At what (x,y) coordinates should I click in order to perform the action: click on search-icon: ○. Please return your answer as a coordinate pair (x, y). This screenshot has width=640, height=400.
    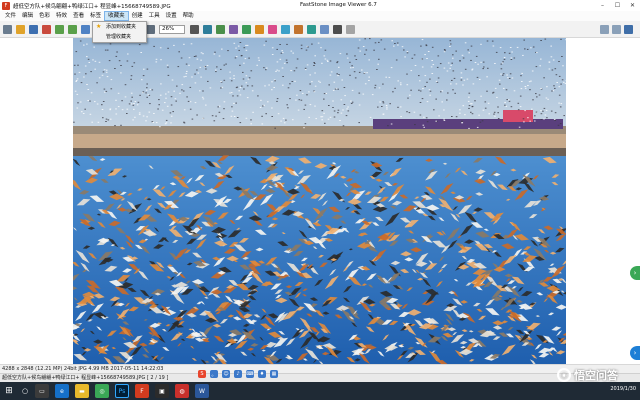
    Looking at the image, I should click on (25, 391).